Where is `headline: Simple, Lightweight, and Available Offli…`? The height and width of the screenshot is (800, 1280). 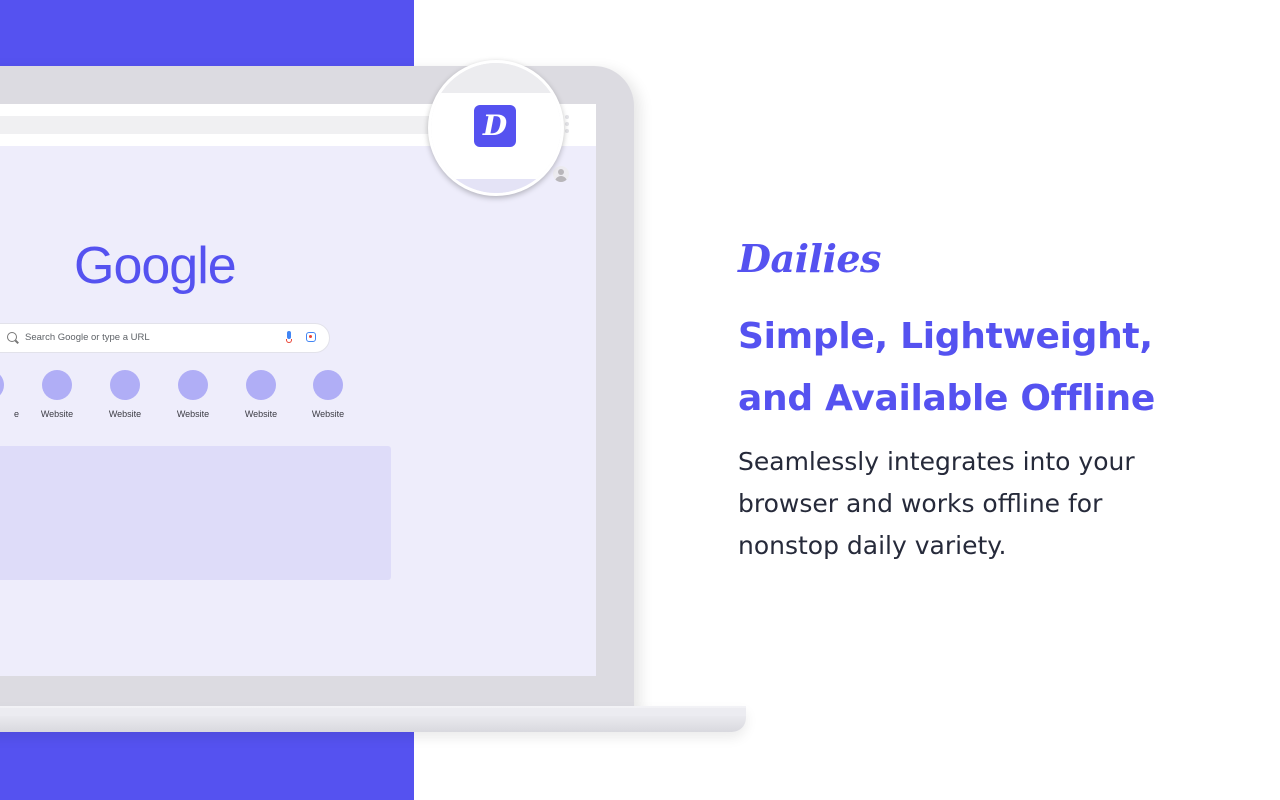
headline: Simple, Lightweight, and Available Offli… is located at coordinates (998, 368).